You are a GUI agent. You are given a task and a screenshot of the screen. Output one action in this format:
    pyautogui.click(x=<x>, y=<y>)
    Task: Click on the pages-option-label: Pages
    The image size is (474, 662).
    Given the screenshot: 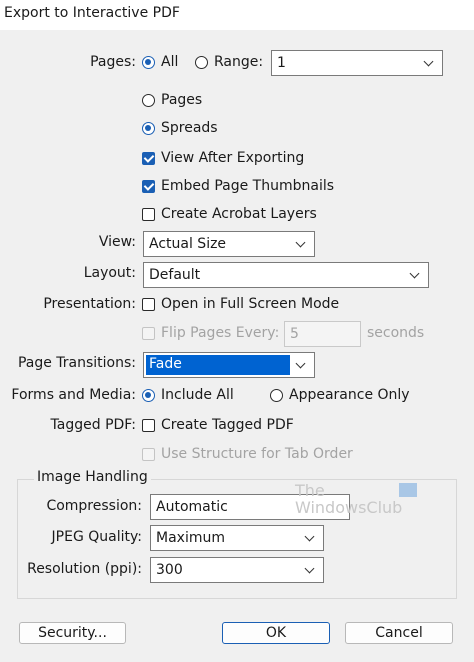 What is the action you would take?
    pyautogui.click(x=182, y=100)
    